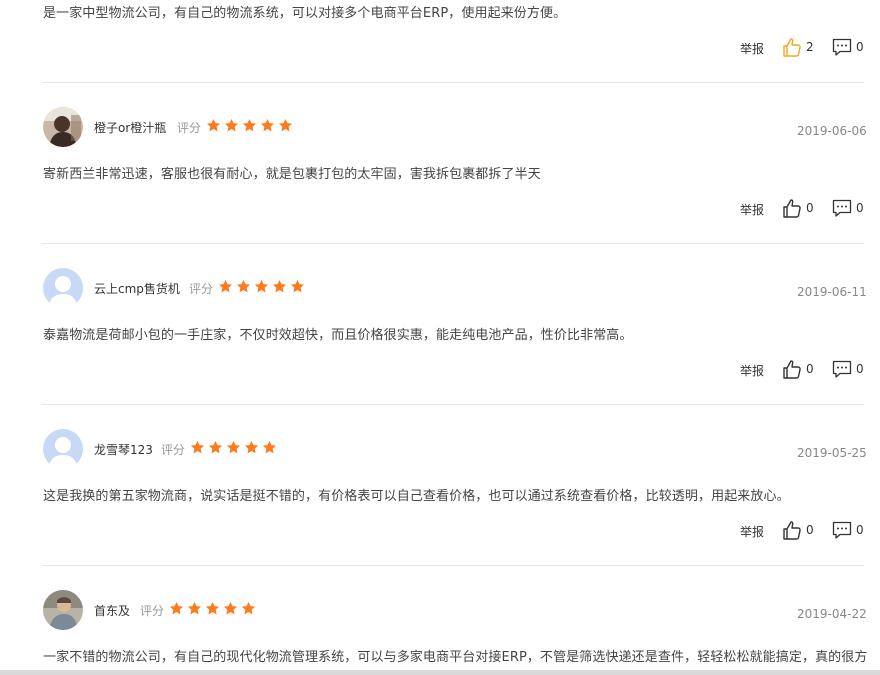 The image size is (880, 675). Describe the element at coordinates (832, 453) in the screenshot. I see `review-date: 2019-05-25` at that location.